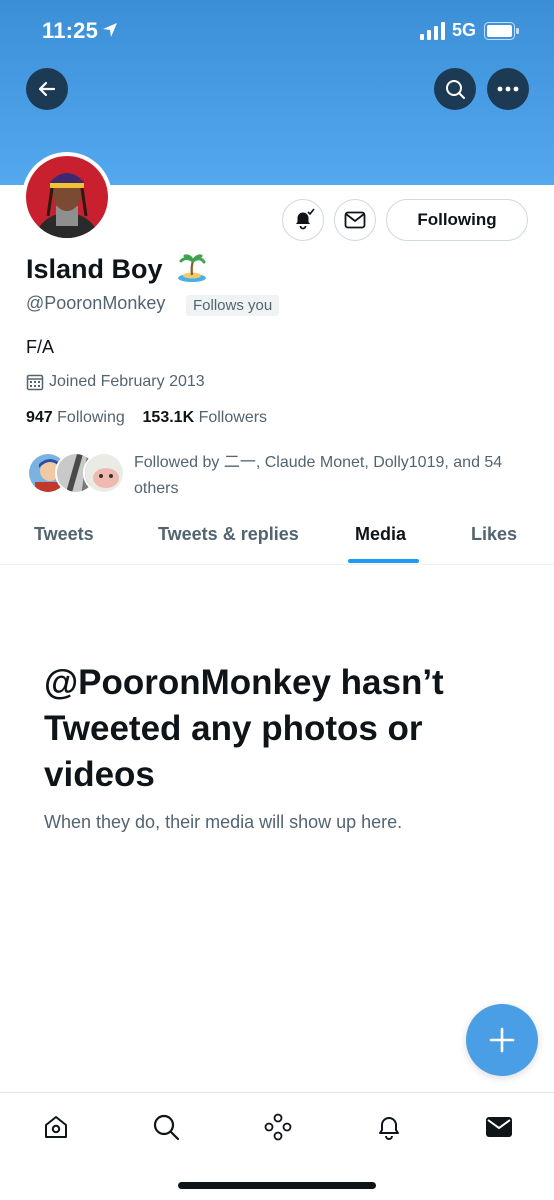 The height and width of the screenshot is (1200, 554). I want to click on followers-label: Followers, so click(233, 417).